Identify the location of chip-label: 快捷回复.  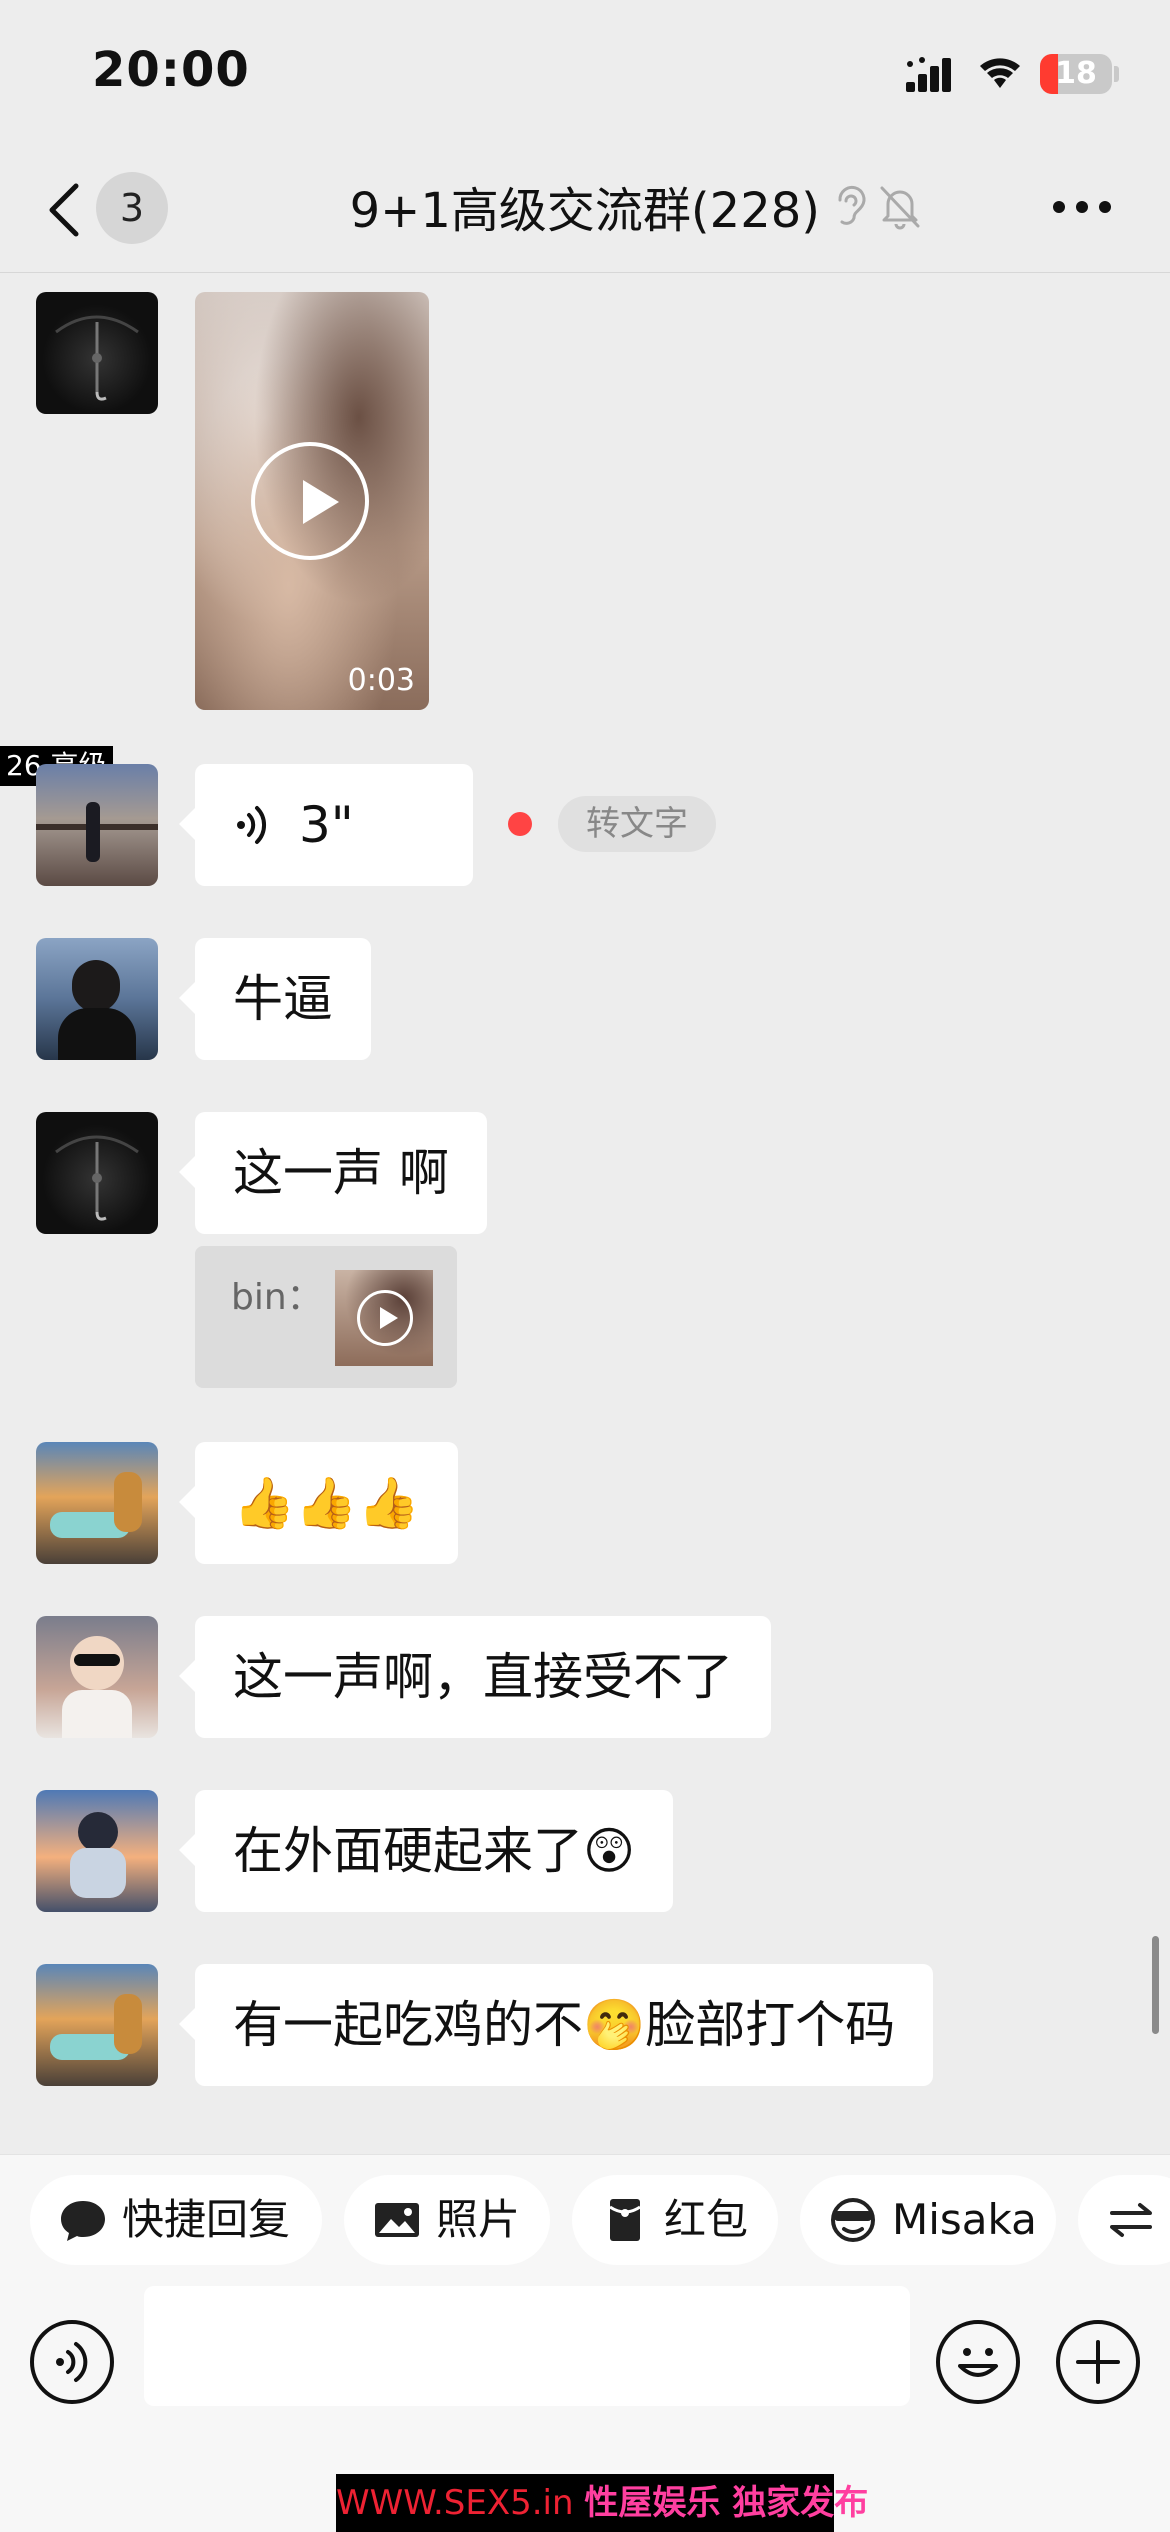
(206, 2219).